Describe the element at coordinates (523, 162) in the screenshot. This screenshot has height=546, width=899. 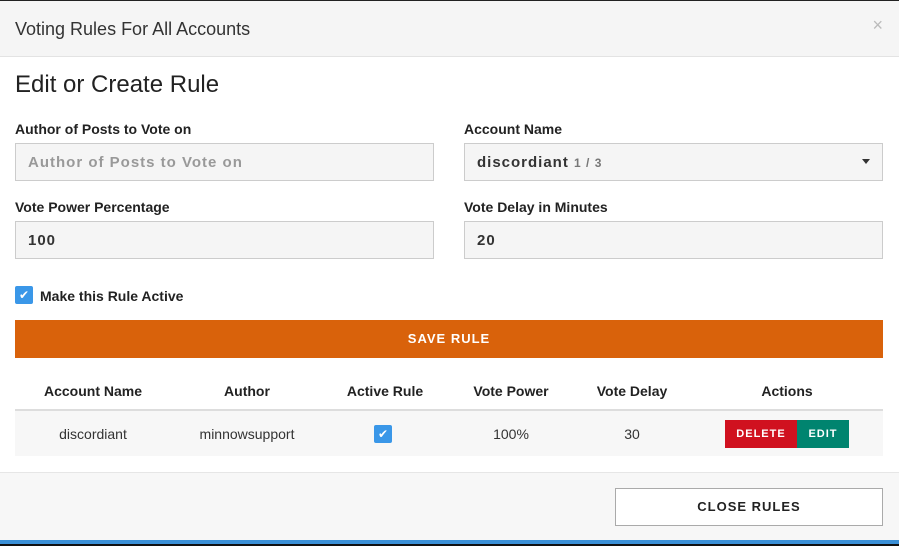
I see `account-value: discordiant` at that location.